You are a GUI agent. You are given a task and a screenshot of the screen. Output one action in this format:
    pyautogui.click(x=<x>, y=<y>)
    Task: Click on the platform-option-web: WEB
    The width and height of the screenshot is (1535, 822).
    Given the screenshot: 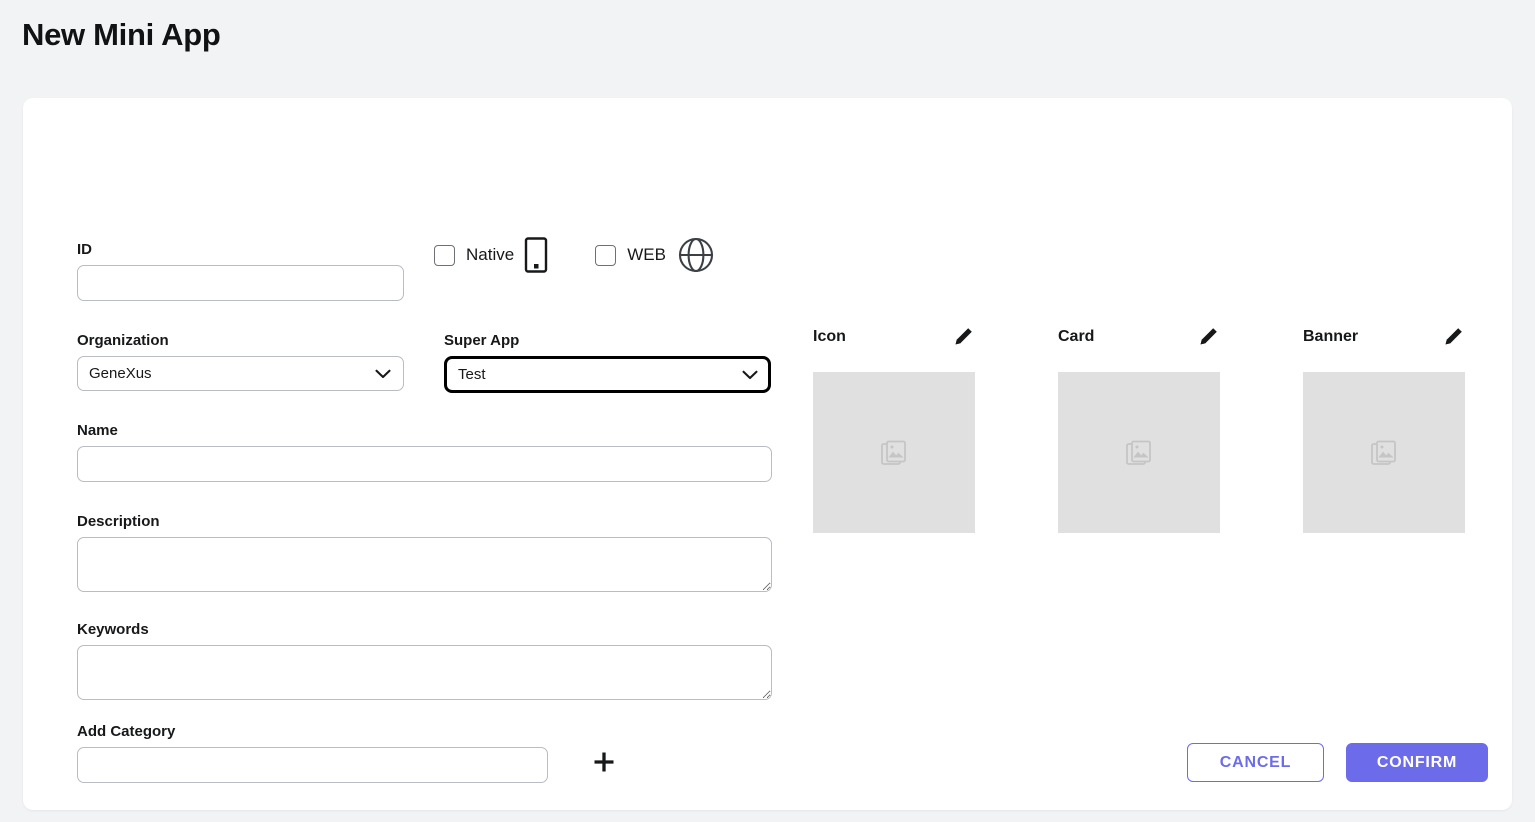 What is the action you would take?
    pyautogui.click(x=656, y=255)
    